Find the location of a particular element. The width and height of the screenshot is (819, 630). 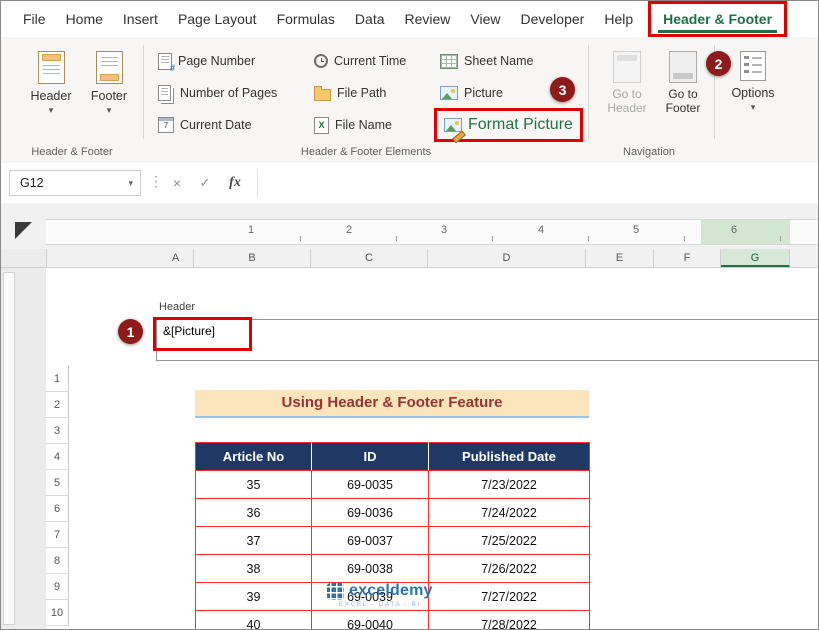

ruler-selected-range is located at coordinates (745, 232).